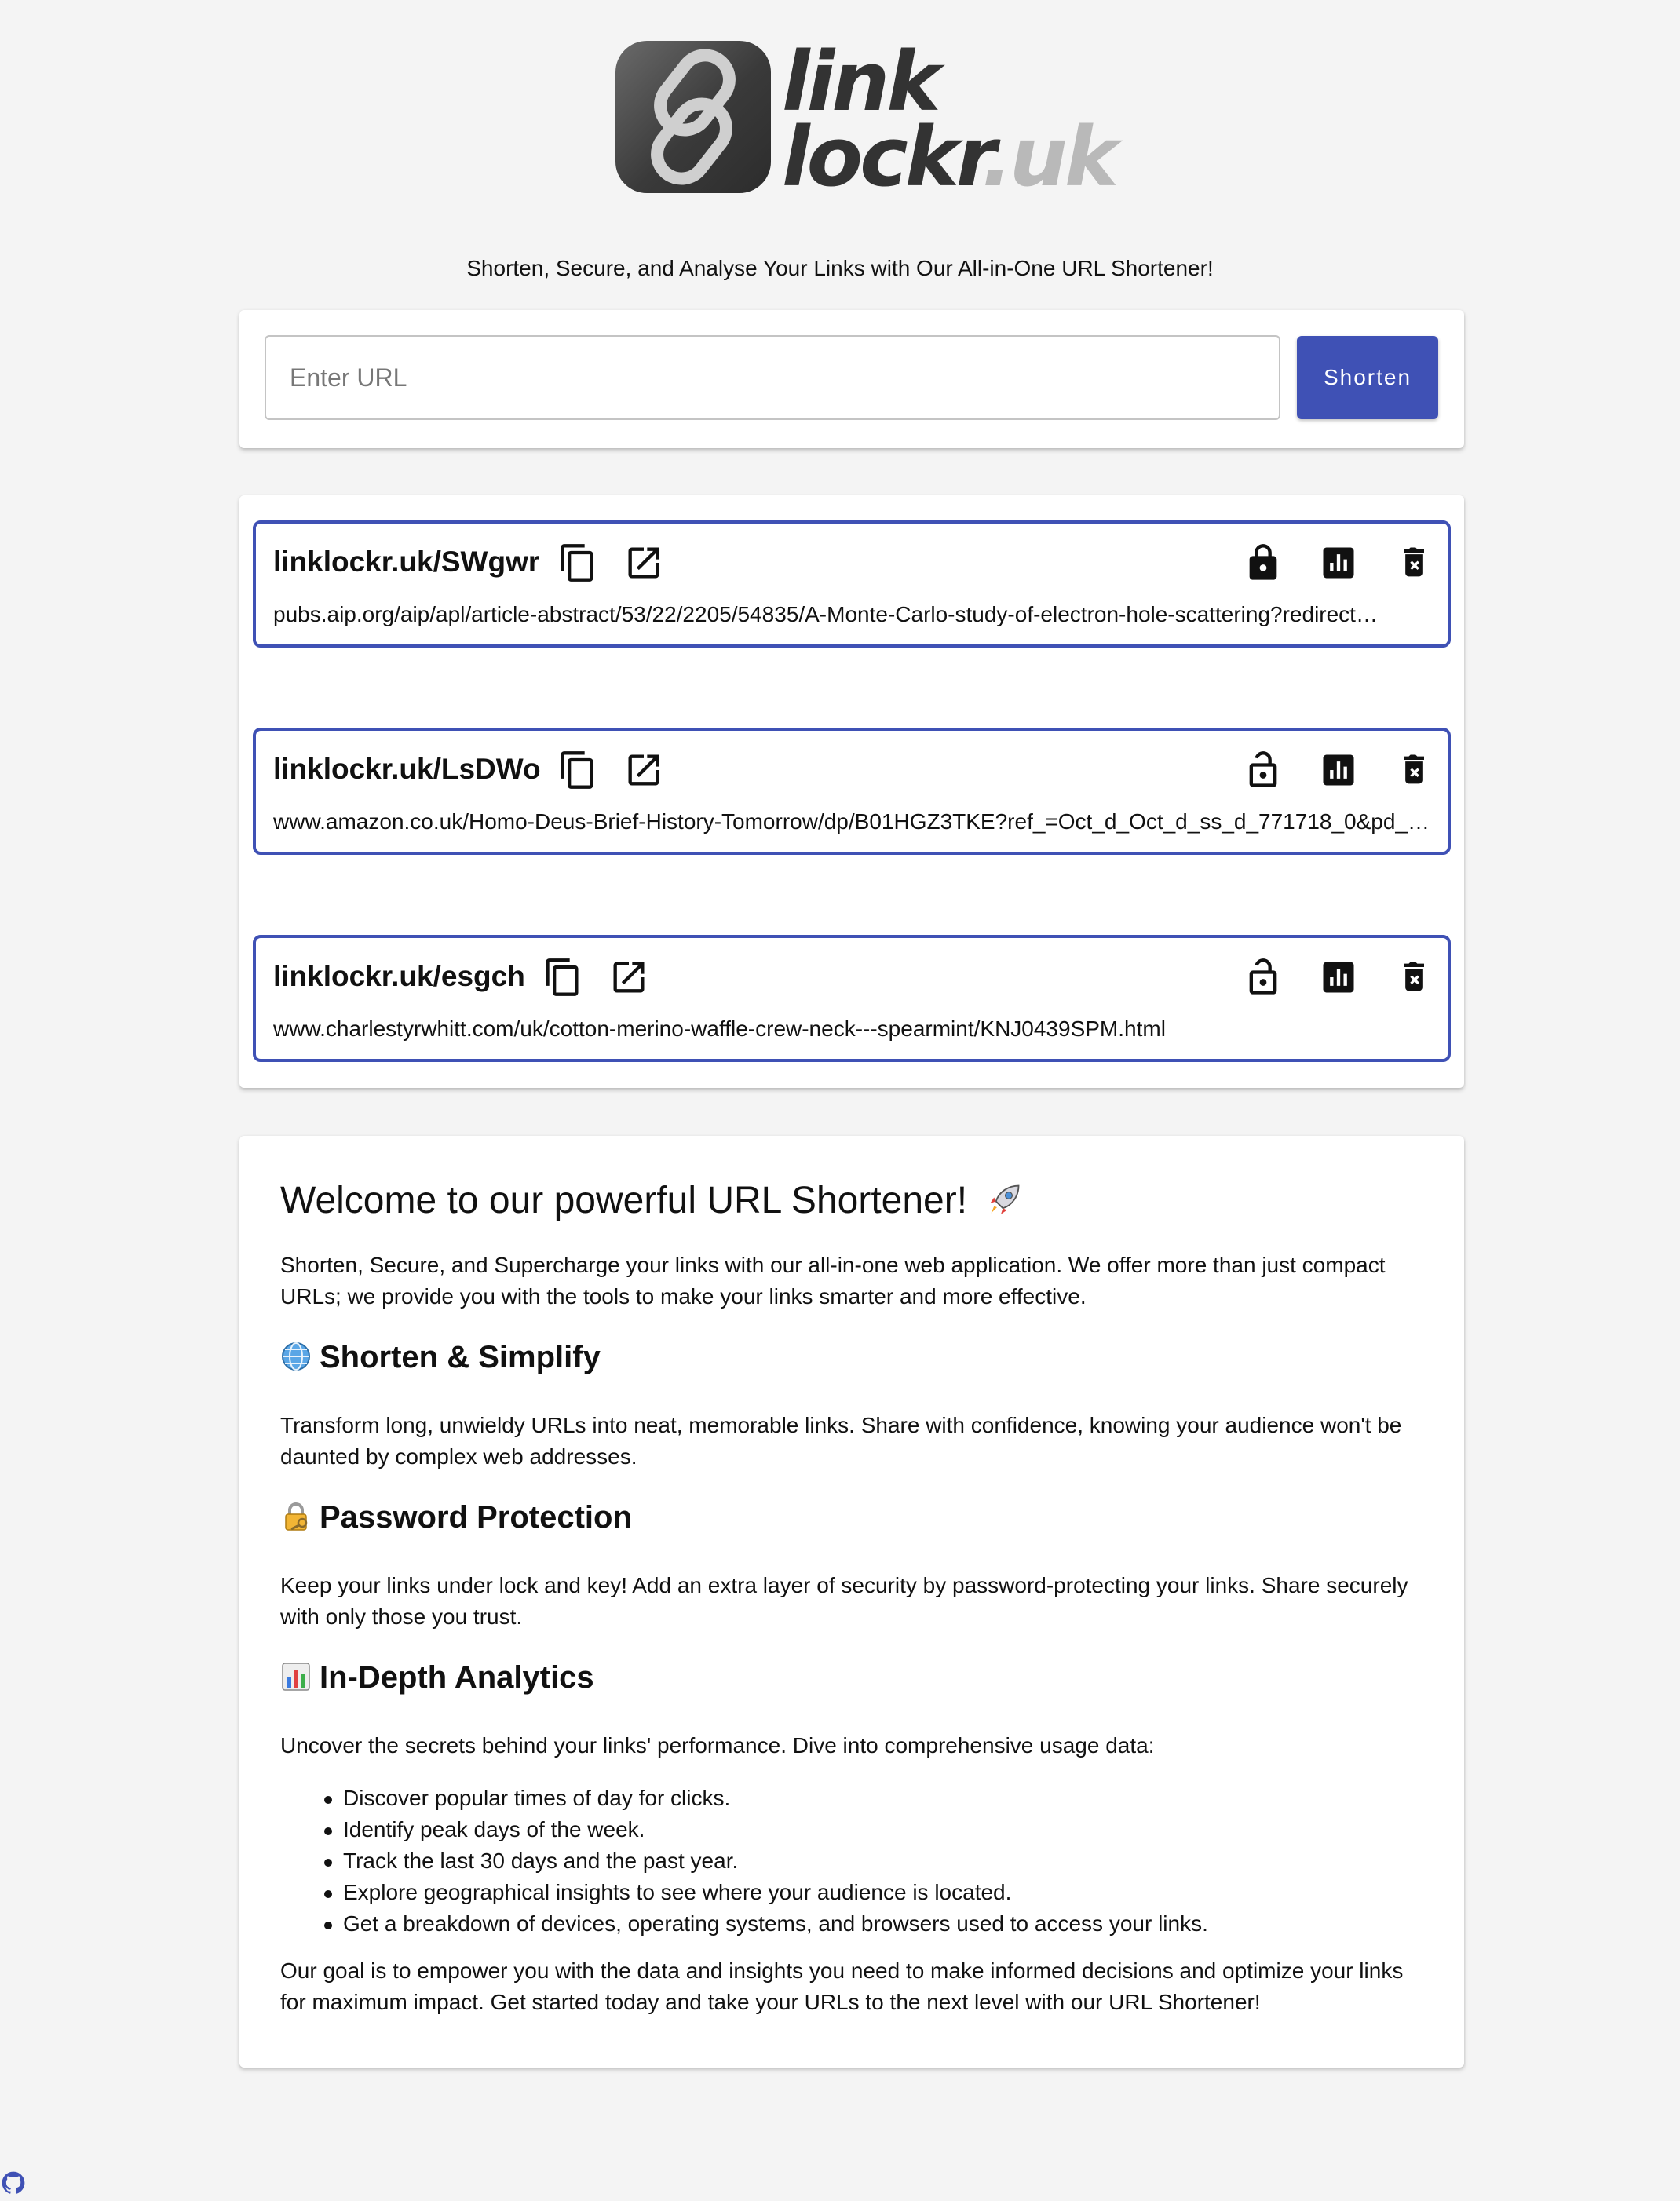 The height and width of the screenshot is (2201, 1680). What do you see at coordinates (296, 1677) in the screenshot?
I see `bar-chart-icon` at bounding box center [296, 1677].